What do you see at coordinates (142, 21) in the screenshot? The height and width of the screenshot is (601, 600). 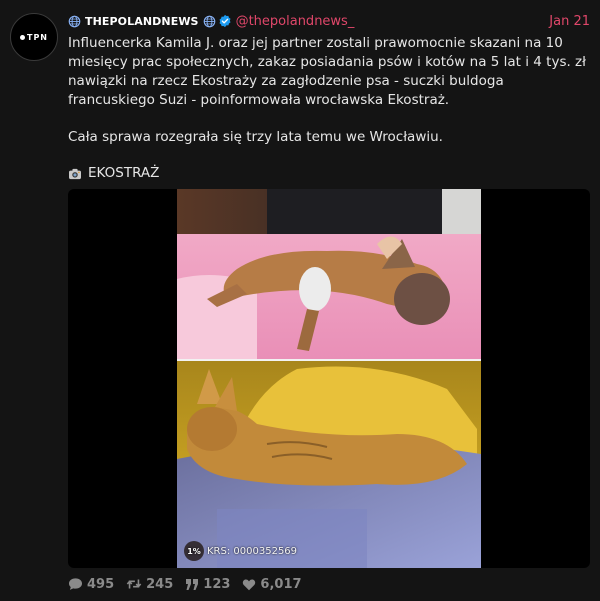 I see `account-name: THEPOLANDNEWS` at bounding box center [142, 21].